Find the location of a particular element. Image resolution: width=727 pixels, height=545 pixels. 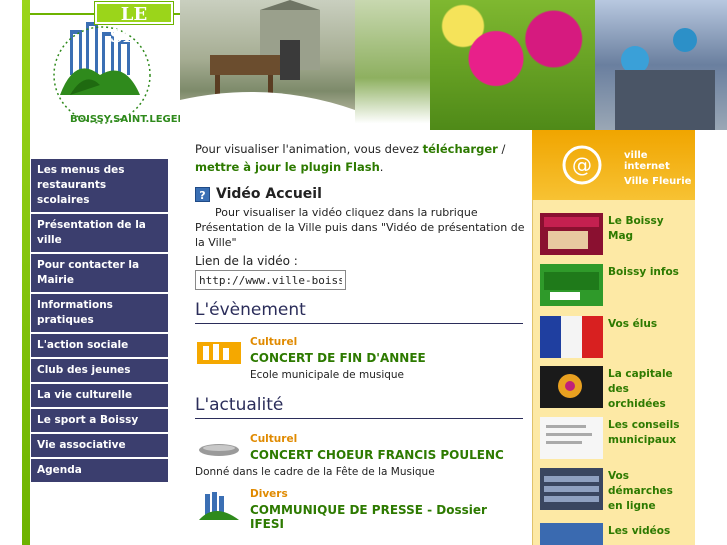

event-title-link: CONCERT DE FIN D'ANNEE is located at coordinates (387, 358).